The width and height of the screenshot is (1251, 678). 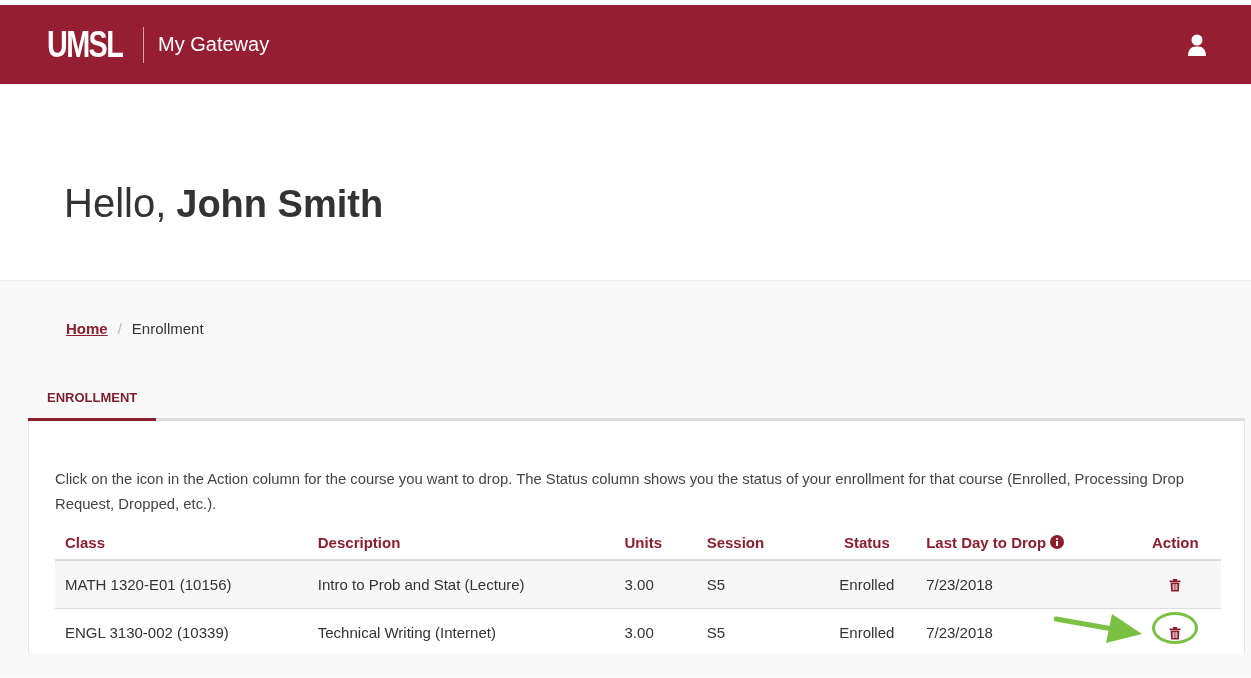 I want to click on table-cell: 7/23/2018, so click(x=1023, y=584).